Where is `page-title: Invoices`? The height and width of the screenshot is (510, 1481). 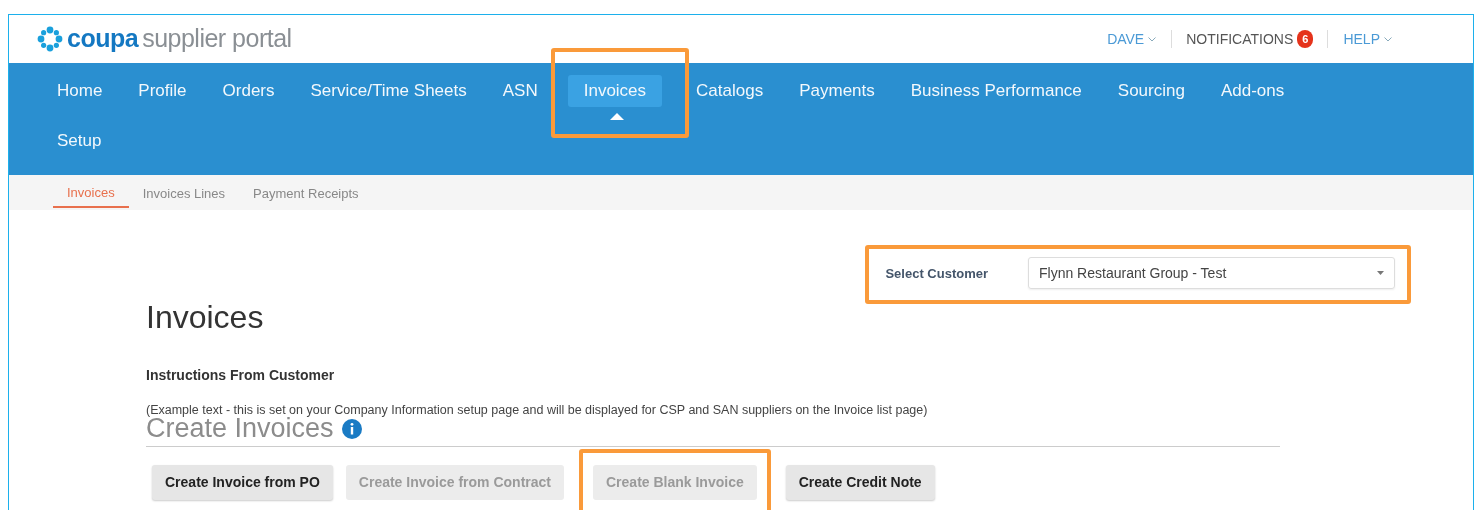
page-title: Invoices is located at coordinates (205, 317).